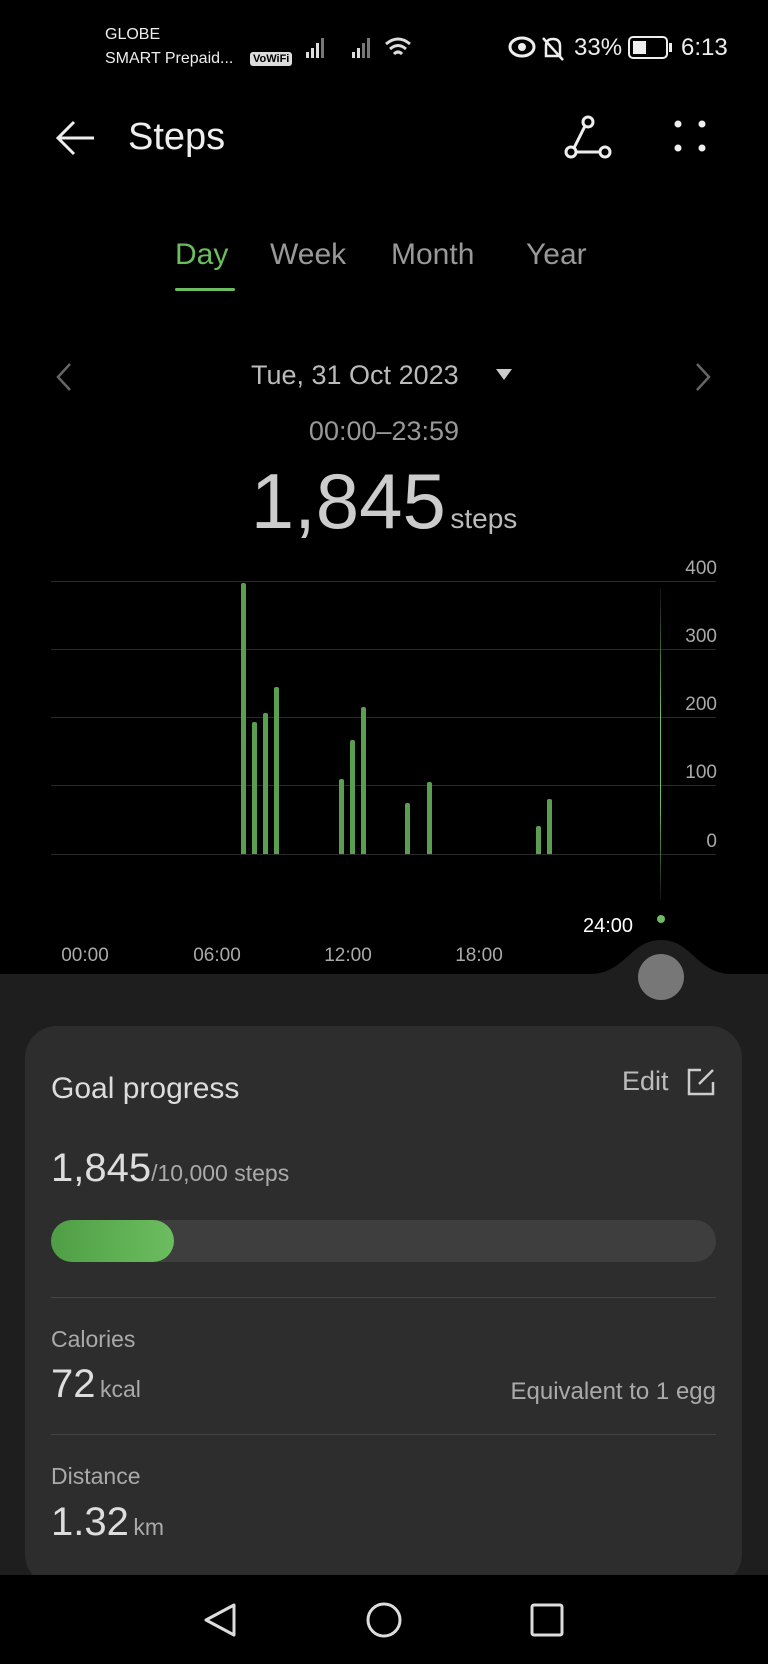 This screenshot has height=1664, width=768. Describe the element at coordinates (76, 138) in the screenshot. I see `back-arrow-icon` at that location.